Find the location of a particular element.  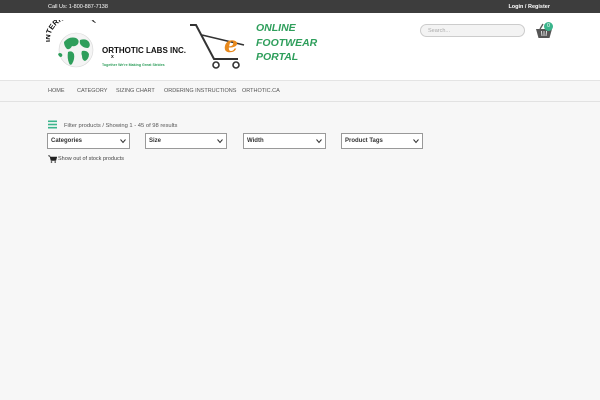

product-tags-select: Product Tags is located at coordinates (382, 141).